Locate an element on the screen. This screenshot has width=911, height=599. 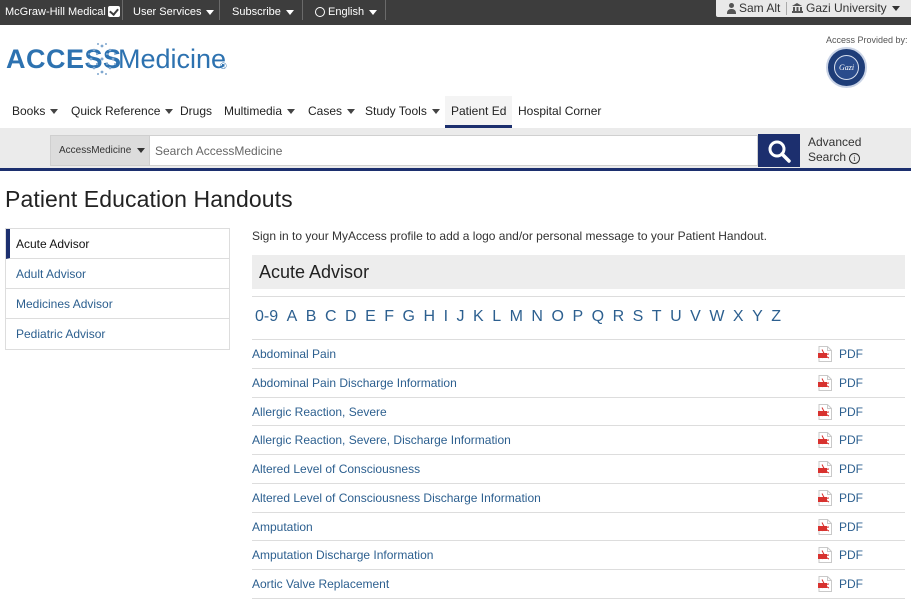
alphabet-letter-link: S is located at coordinates (638, 319).